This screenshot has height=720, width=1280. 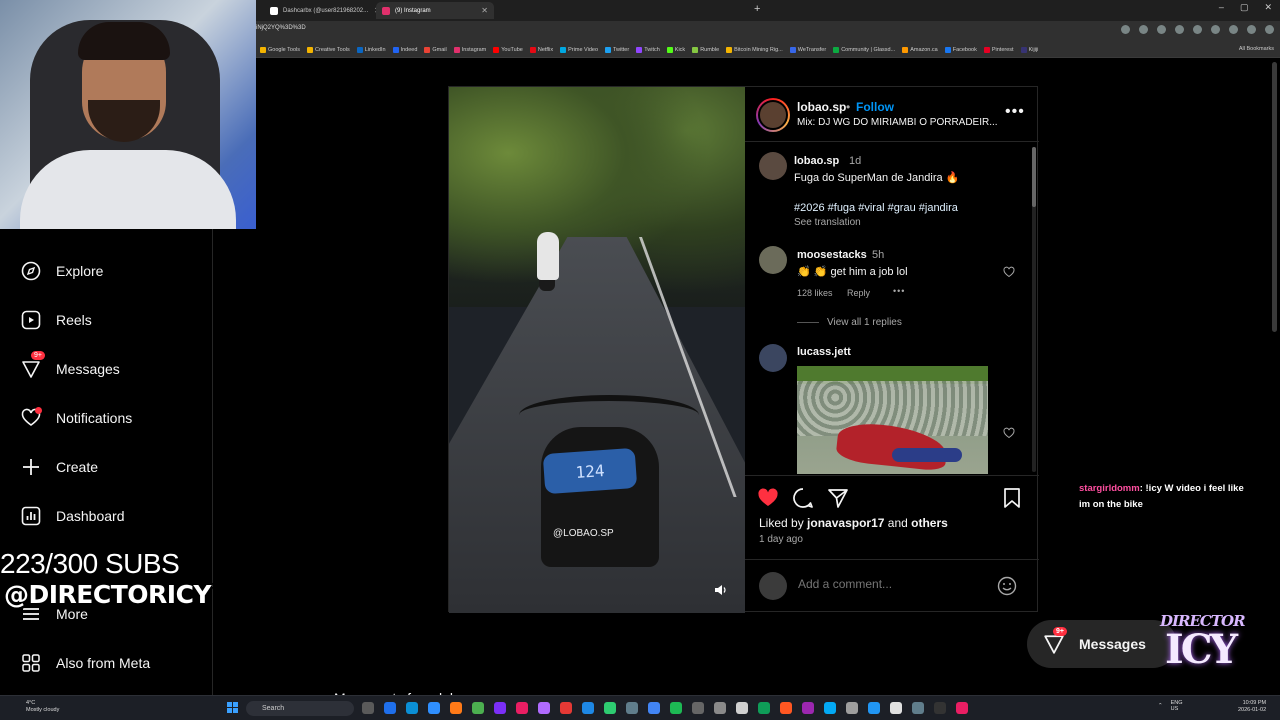 I want to click on minimize-icon: –, so click(x=1221, y=7).